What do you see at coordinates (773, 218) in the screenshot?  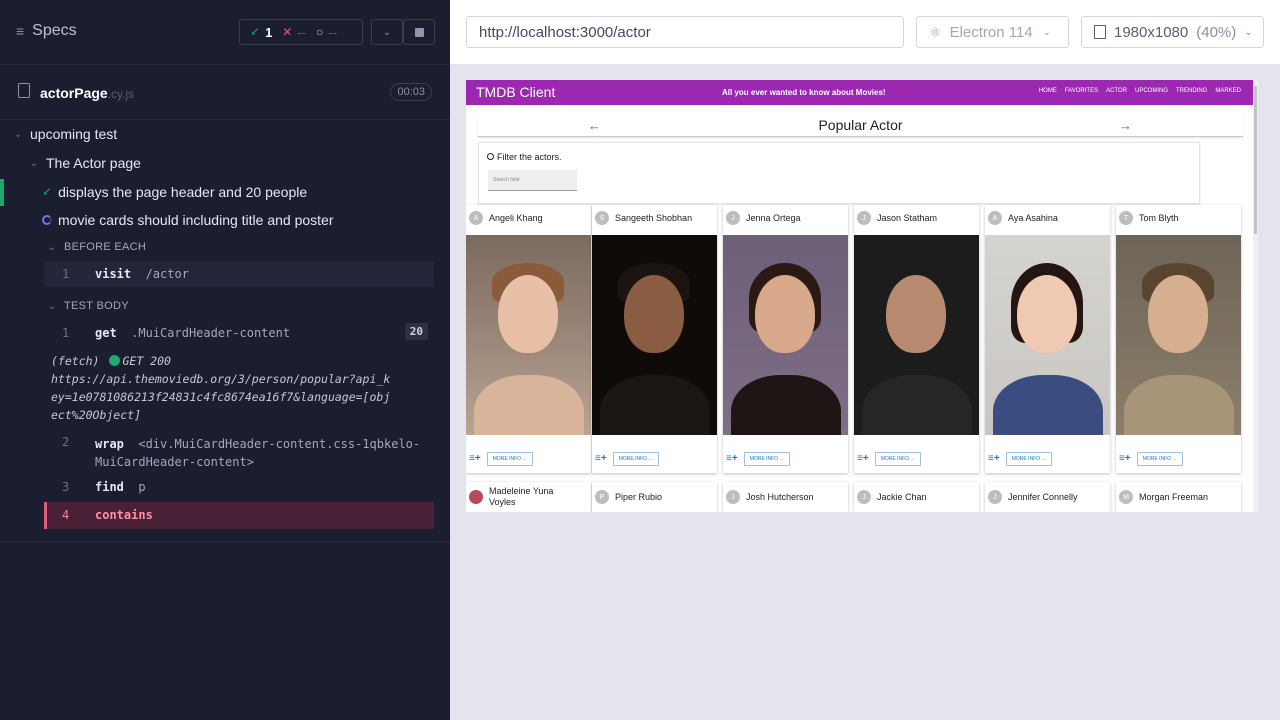 I see `actor-name: Jenna Ortega` at bounding box center [773, 218].